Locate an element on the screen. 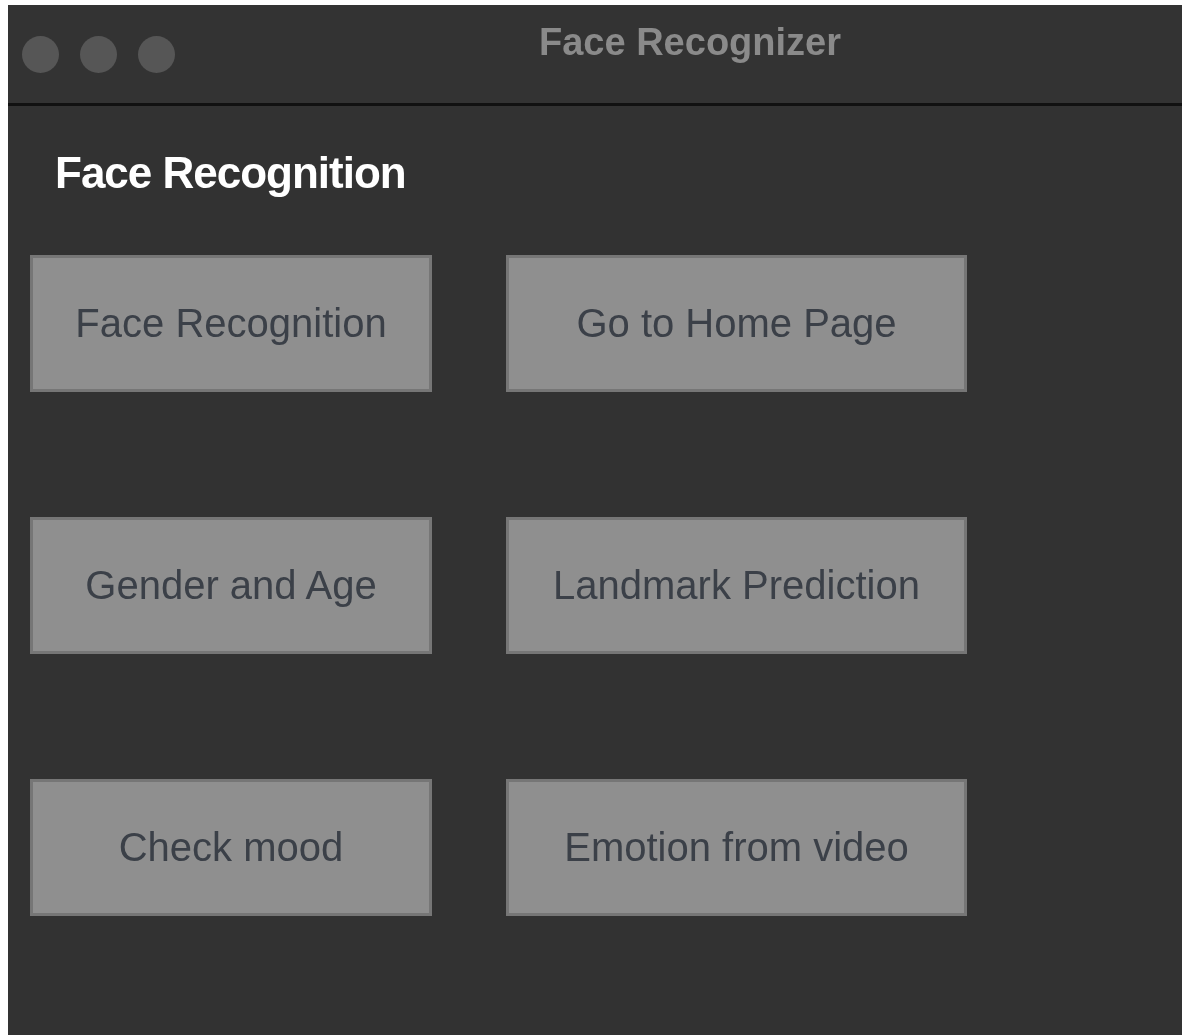  close-icon is located at coordinates (40, 54).